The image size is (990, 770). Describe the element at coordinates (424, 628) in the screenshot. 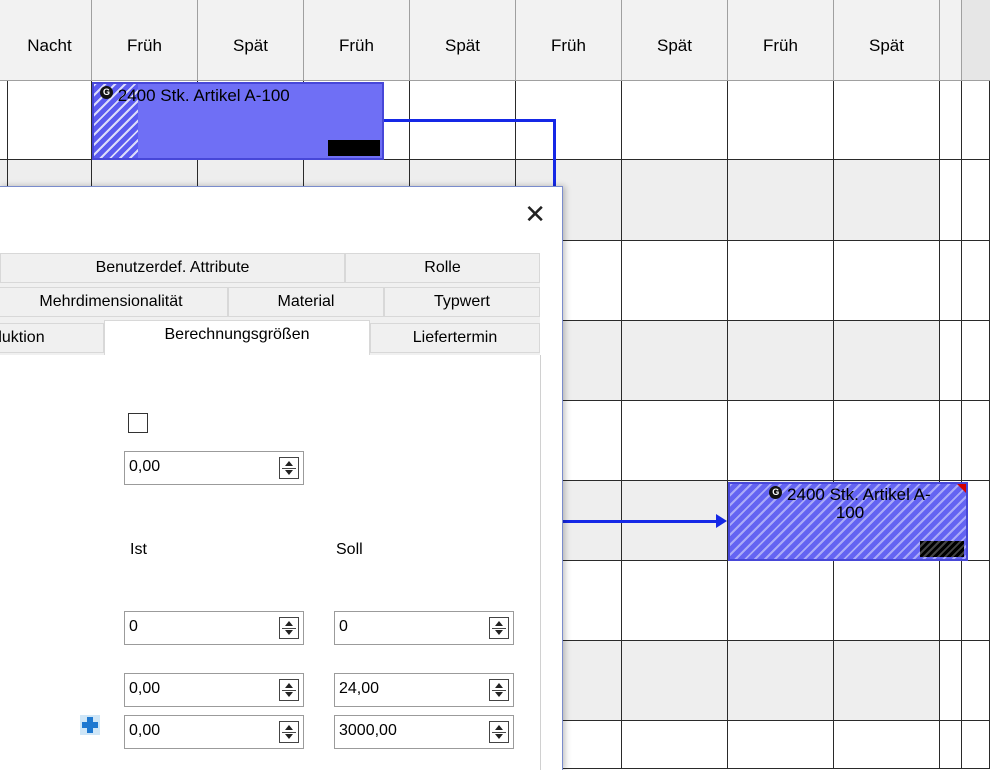

I see `soll-spinbox: 0` at that location.